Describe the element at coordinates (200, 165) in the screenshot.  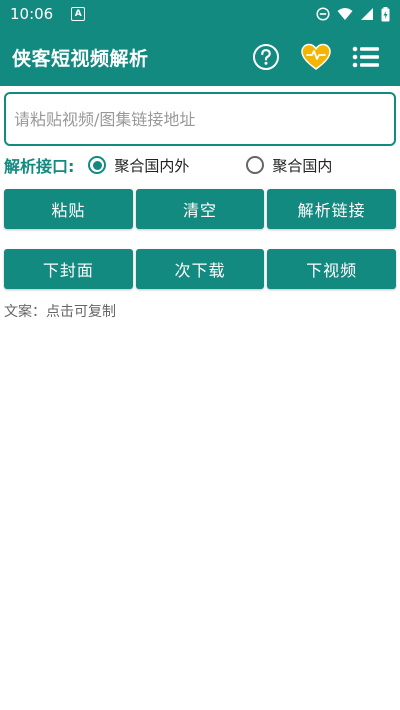
I see `api-selector: 解析接口: 聚合国内外 聚合国内` at that location.